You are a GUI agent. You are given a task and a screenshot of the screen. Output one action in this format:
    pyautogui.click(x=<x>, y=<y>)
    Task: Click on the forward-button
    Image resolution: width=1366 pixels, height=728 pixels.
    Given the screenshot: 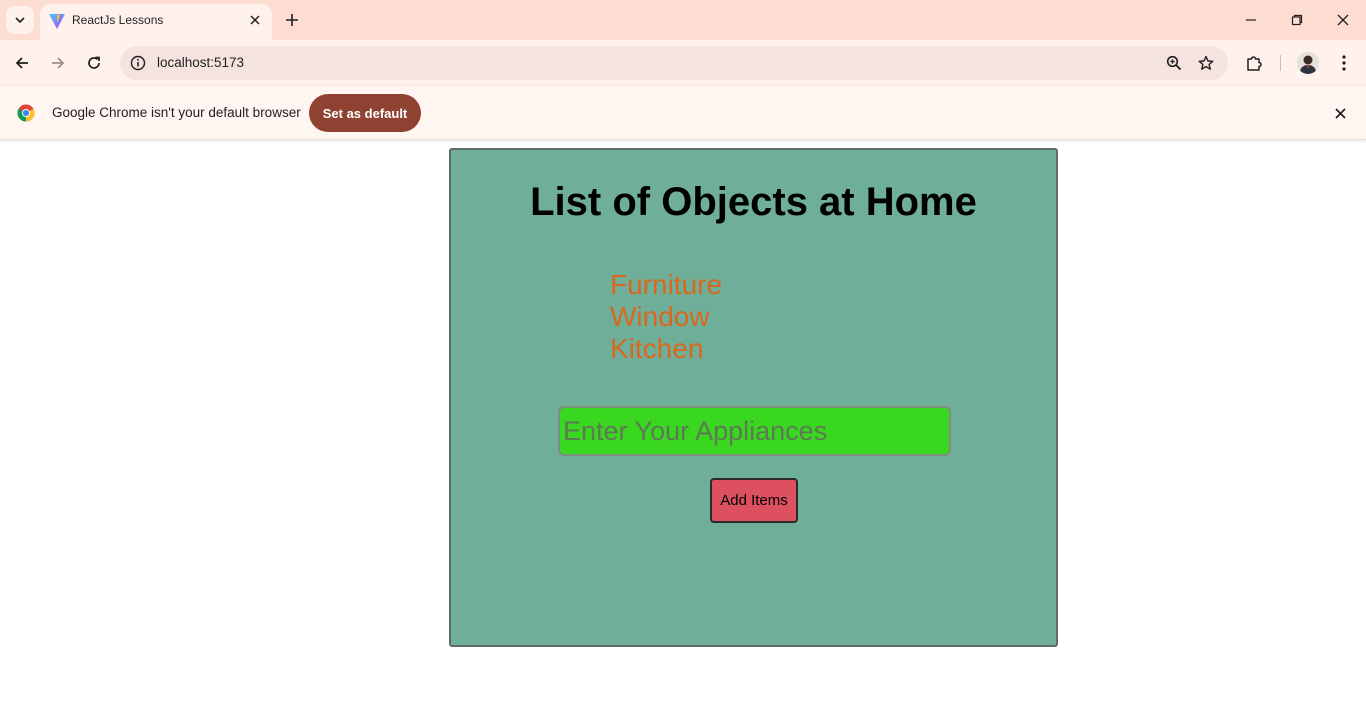 What is the action you would take?
    pyautogui.click(x=58, y=63)
    